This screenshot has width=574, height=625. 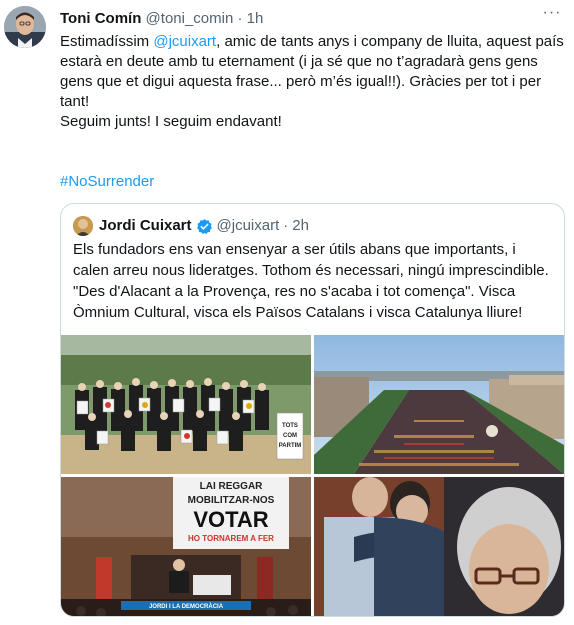 I want to click on sign-line-3: VOTAR, so click(x=230, y=519).